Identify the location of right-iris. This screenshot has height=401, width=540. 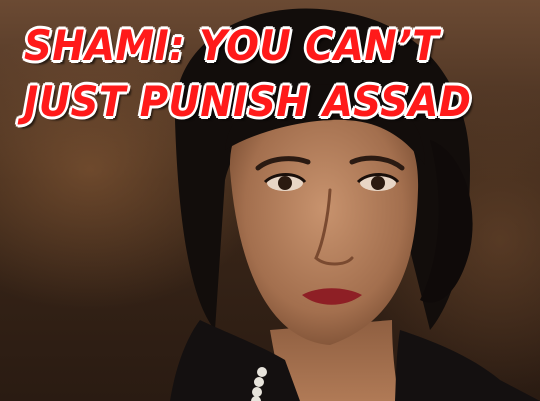
(378, 183).